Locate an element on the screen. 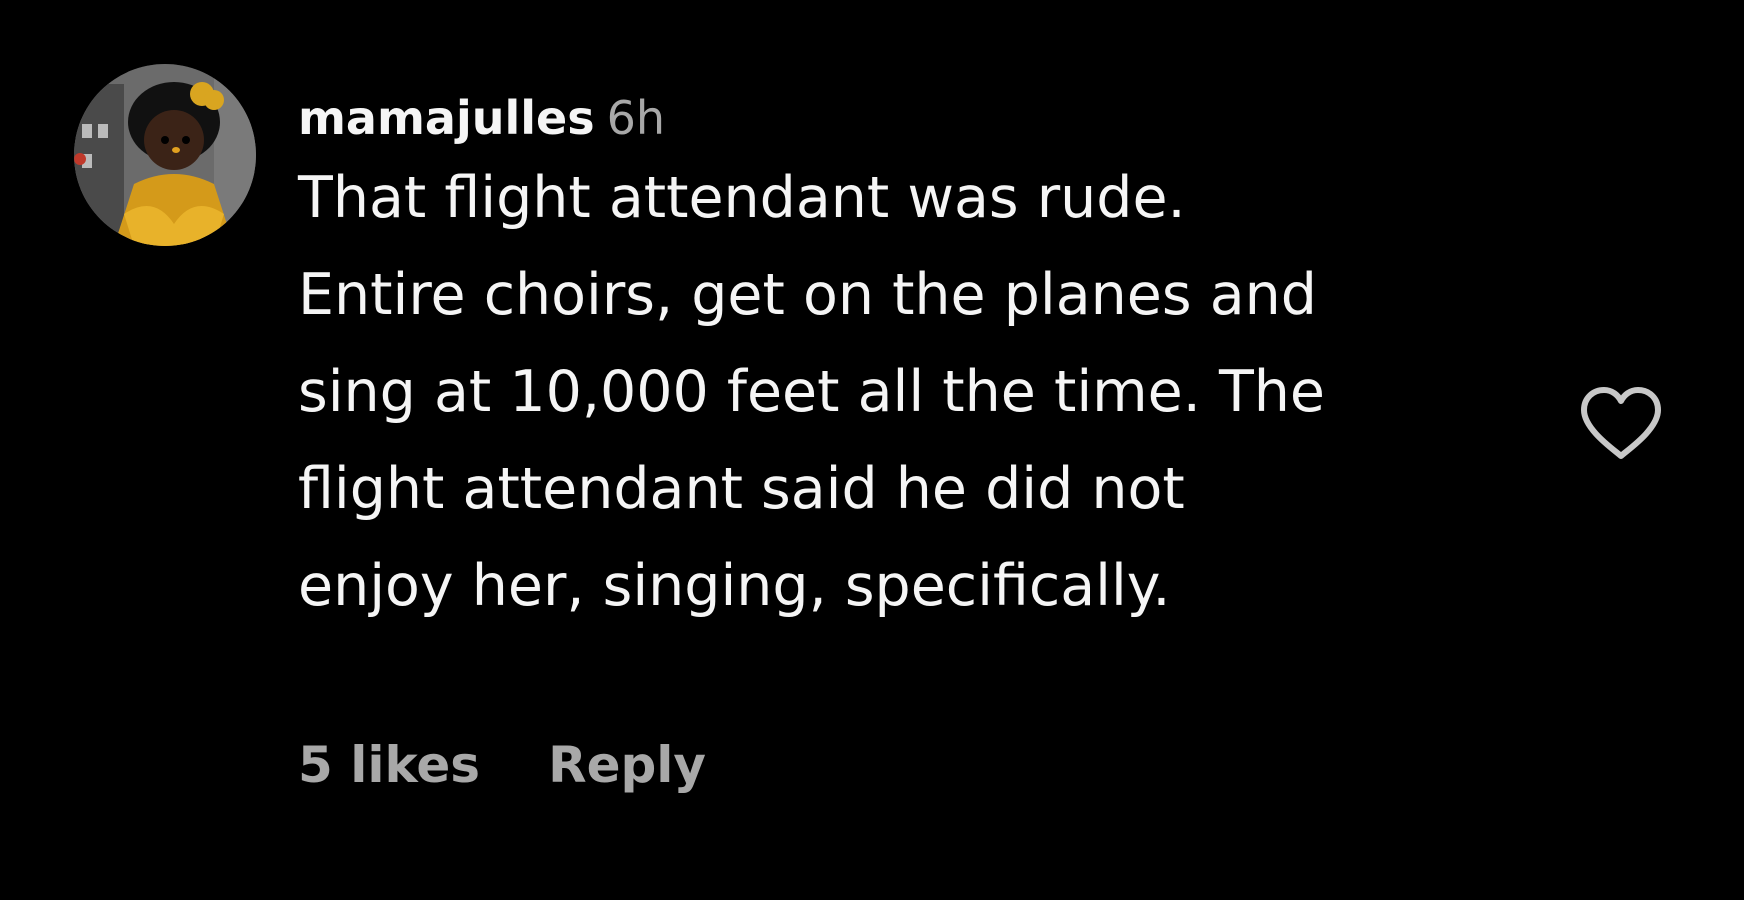  comment-text-line: sing at 10,000 feet all the time. The is located at coordinates (812, 392).